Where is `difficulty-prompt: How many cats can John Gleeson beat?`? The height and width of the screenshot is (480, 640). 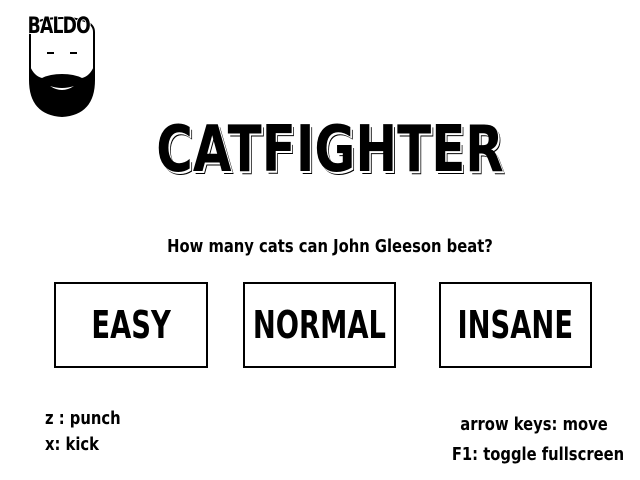 difficulty-prompt: How many cats can John Gleeson beat? is located at coordinates (330, 246).